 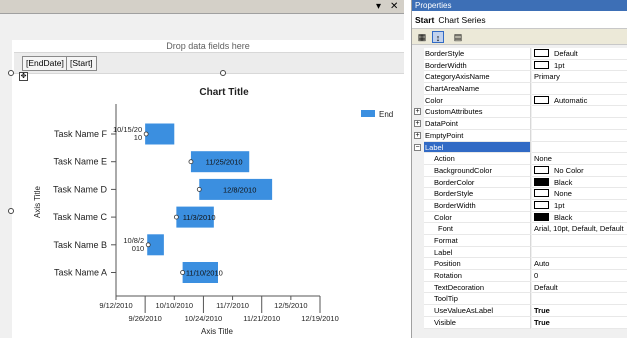 I want to click on property-name: Label, so click(x=477, y=147).